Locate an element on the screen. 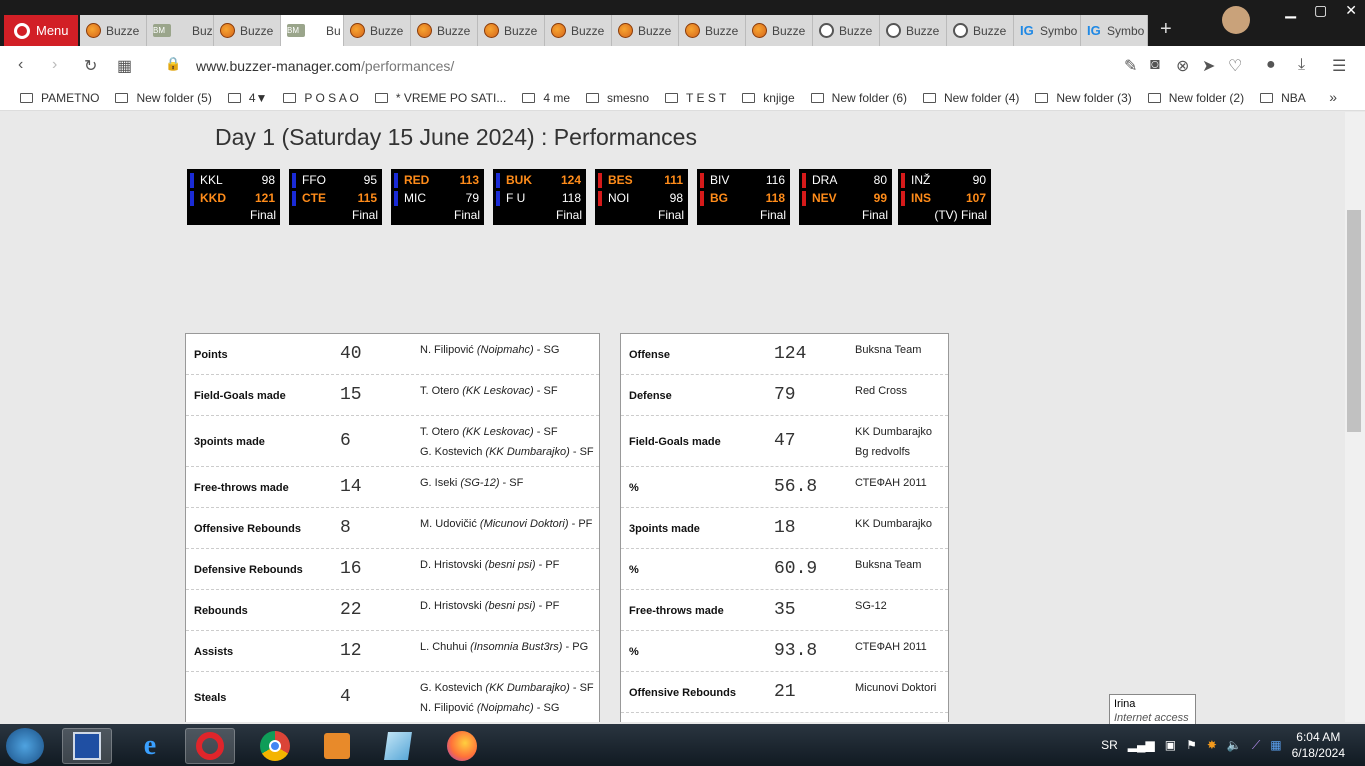  url-field: www.buzzer-manager.com/performances/ is located at coordinates (325, 66).